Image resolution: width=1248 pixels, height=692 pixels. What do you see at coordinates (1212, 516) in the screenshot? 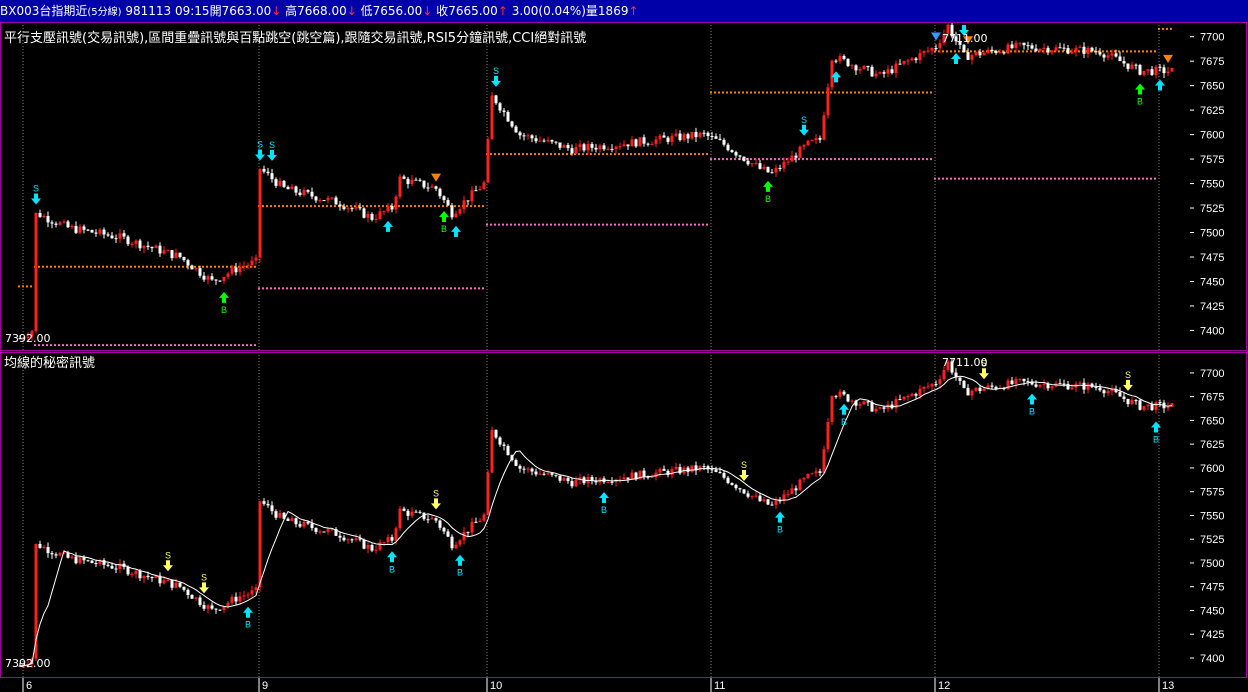
I see `lower-y-tick-label: 7550` at bounding box center [1212, 516].